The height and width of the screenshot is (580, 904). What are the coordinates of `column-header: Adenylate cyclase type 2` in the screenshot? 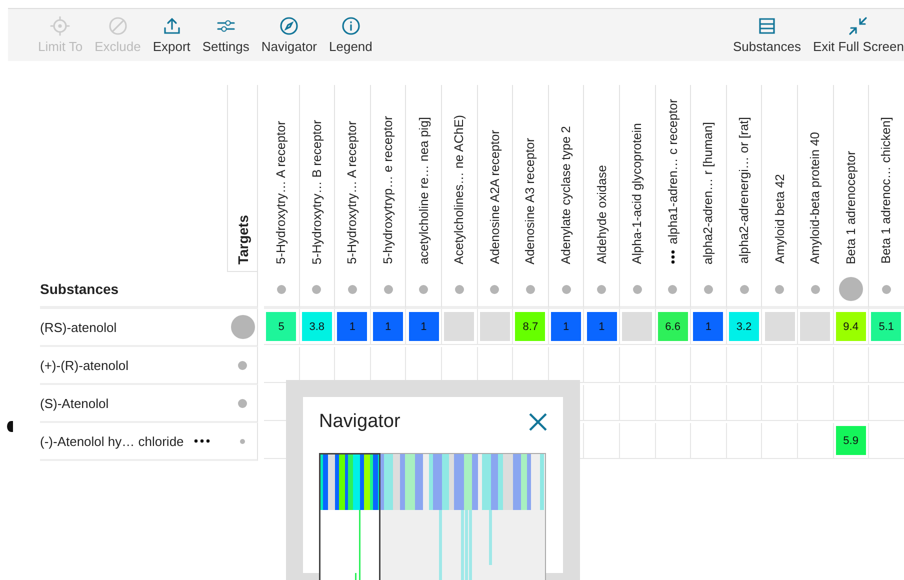 It's located at (566, 178).